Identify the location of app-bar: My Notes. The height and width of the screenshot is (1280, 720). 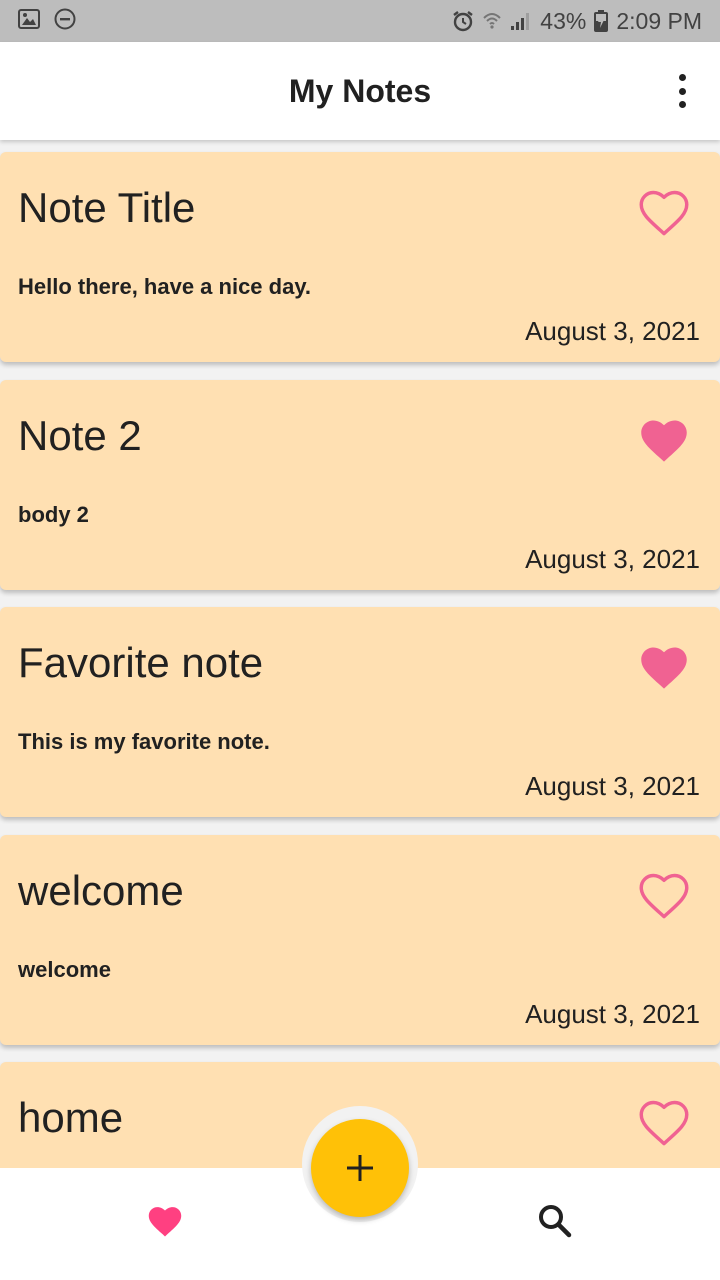
(360, 91).